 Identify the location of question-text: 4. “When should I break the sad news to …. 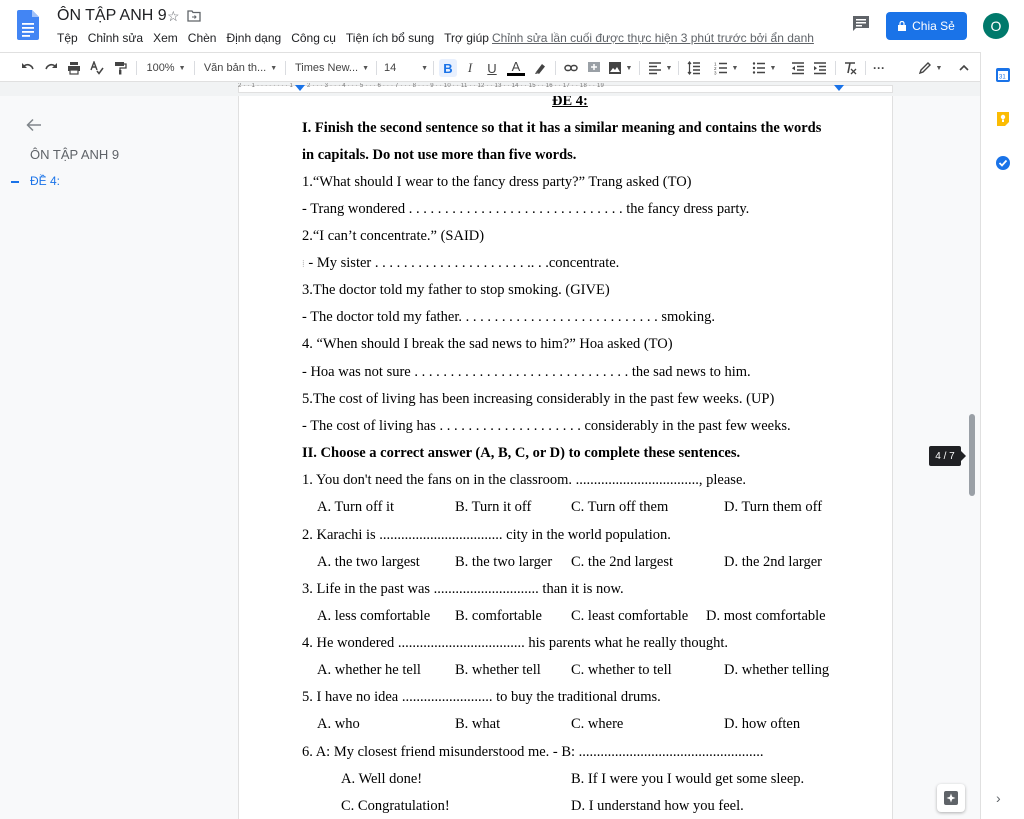
(487, 344).